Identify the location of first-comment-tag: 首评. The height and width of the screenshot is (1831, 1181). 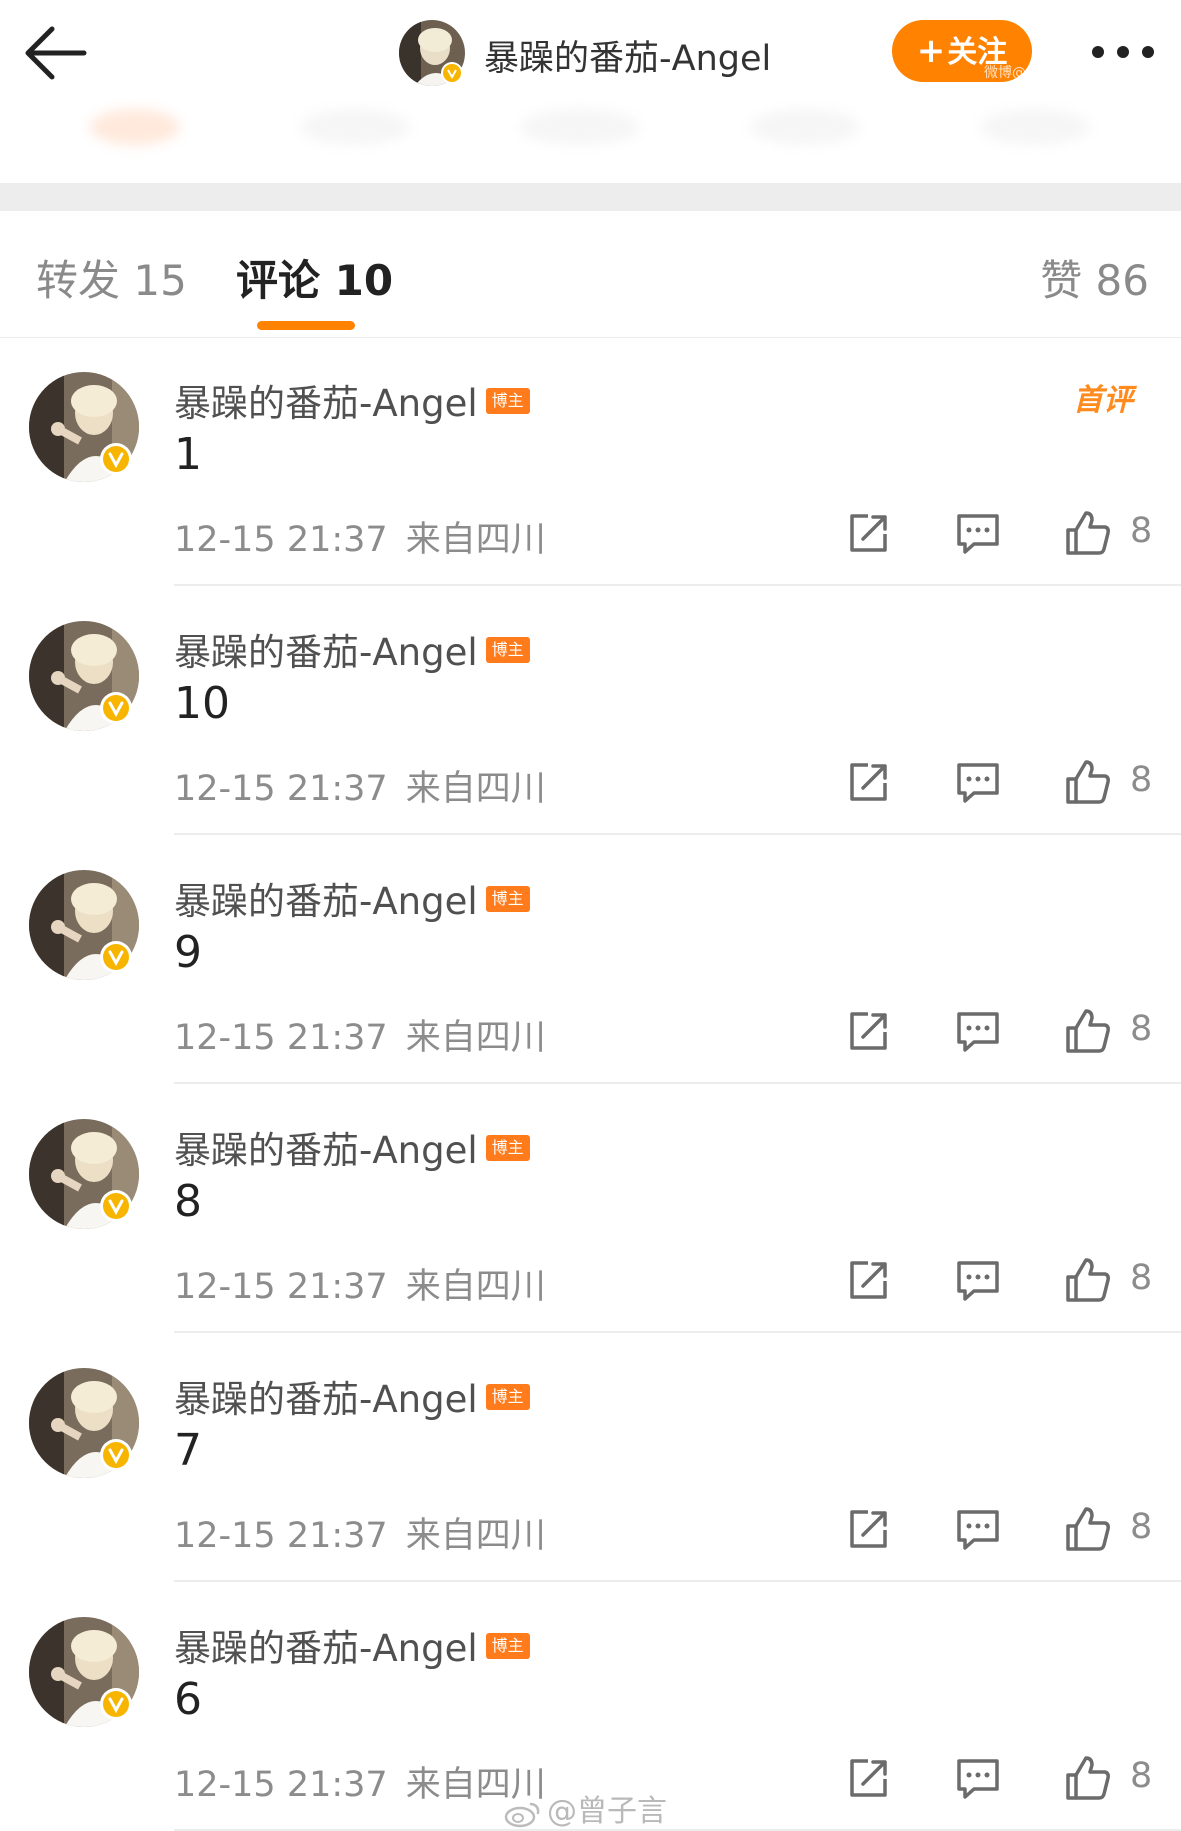
(1103, 400).